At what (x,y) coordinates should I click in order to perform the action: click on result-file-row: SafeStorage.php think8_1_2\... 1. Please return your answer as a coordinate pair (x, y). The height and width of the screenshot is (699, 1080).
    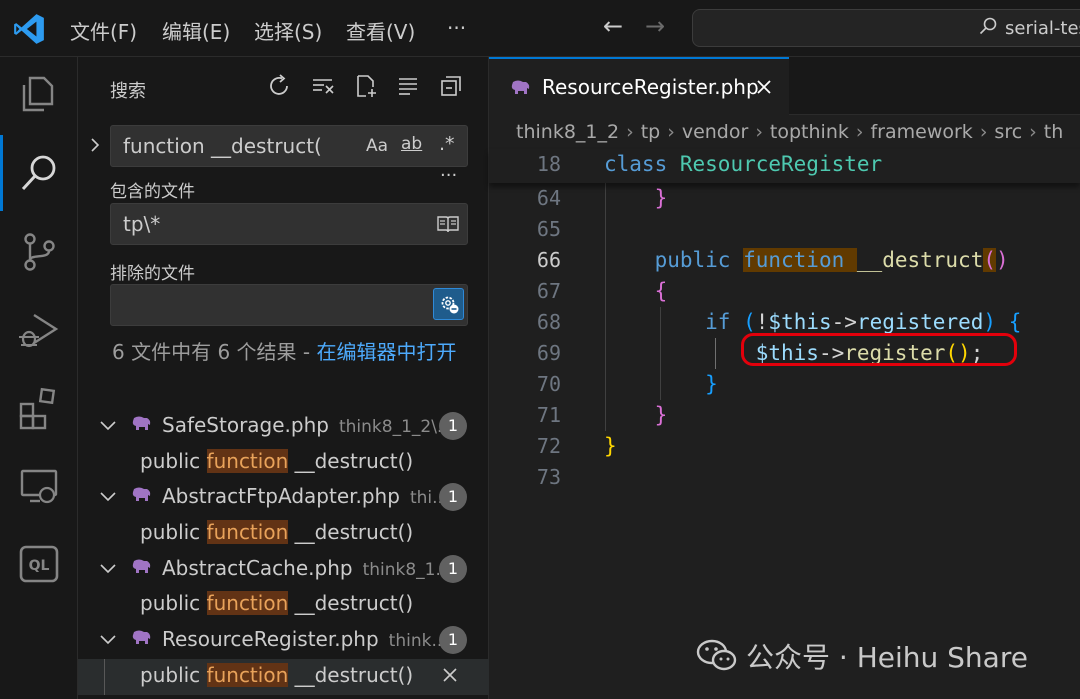
    Looking at the image, I should click on (283, 427).